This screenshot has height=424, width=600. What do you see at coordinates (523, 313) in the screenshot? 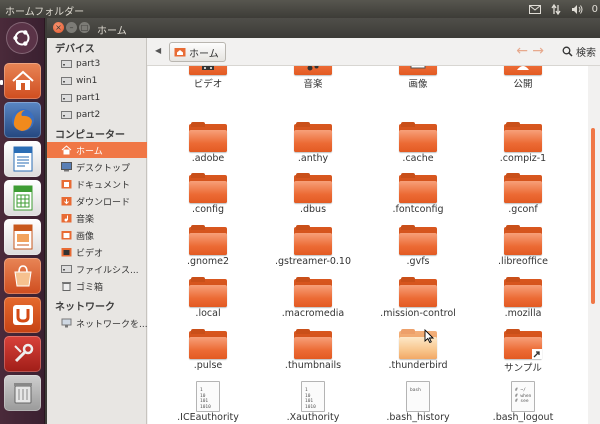
I see `file-name: .mozilla` at bounding box center [523, 313].